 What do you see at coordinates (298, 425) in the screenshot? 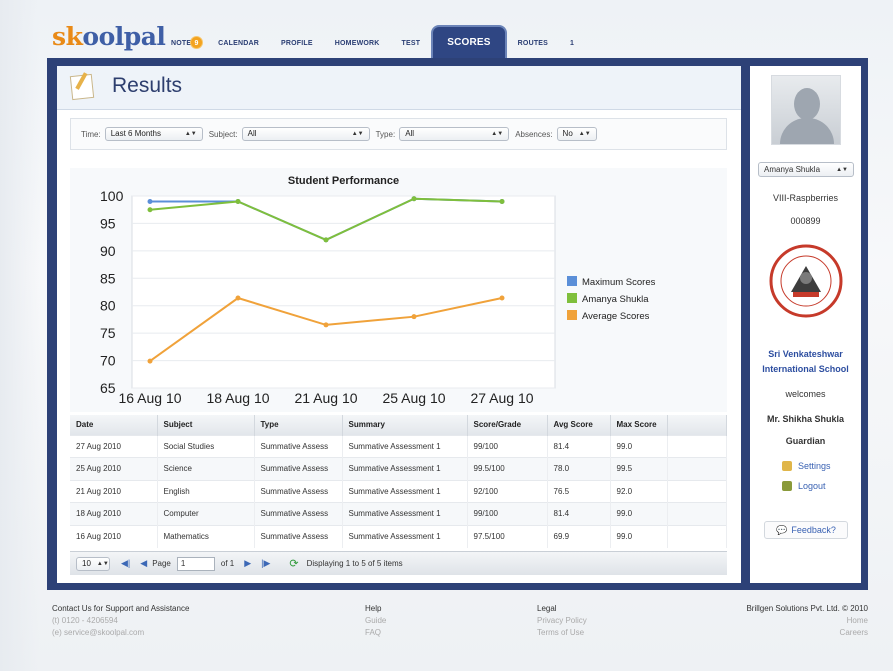
I see `col-type: Type` at bounding box center [298, 425].